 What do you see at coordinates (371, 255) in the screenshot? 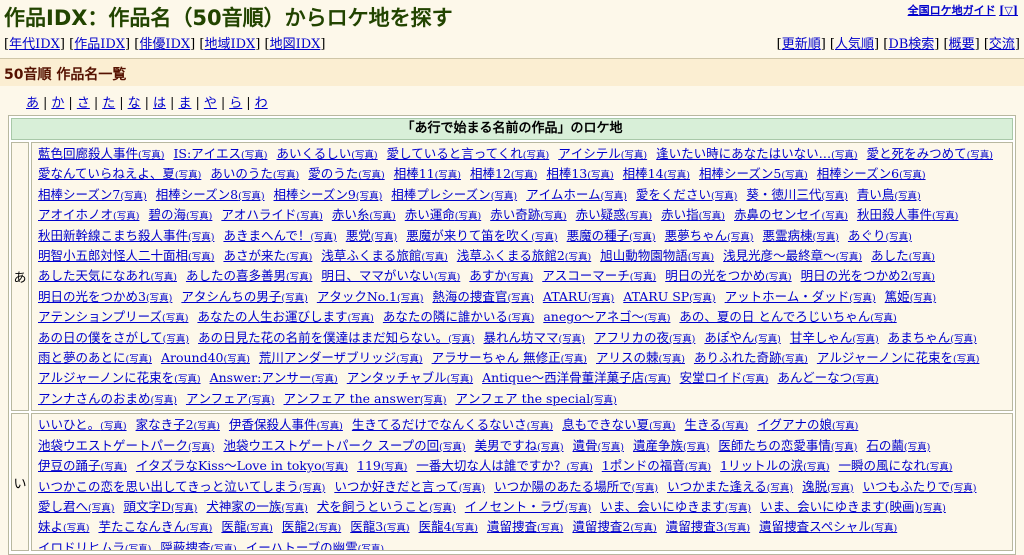
I see `work-title-link: 浅草ふくまる旅館` at bounding box center [371, 255].